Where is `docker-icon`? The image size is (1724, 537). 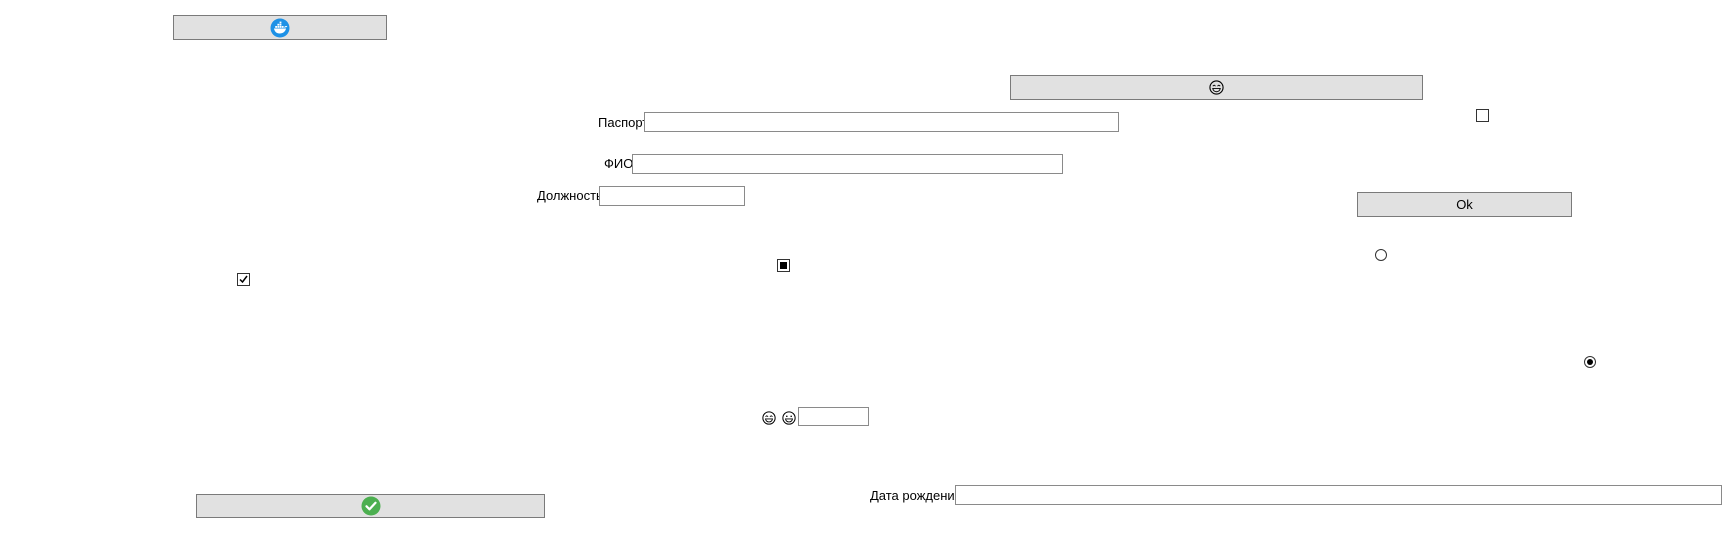 docker-icon is located at coordinates (280, 28).